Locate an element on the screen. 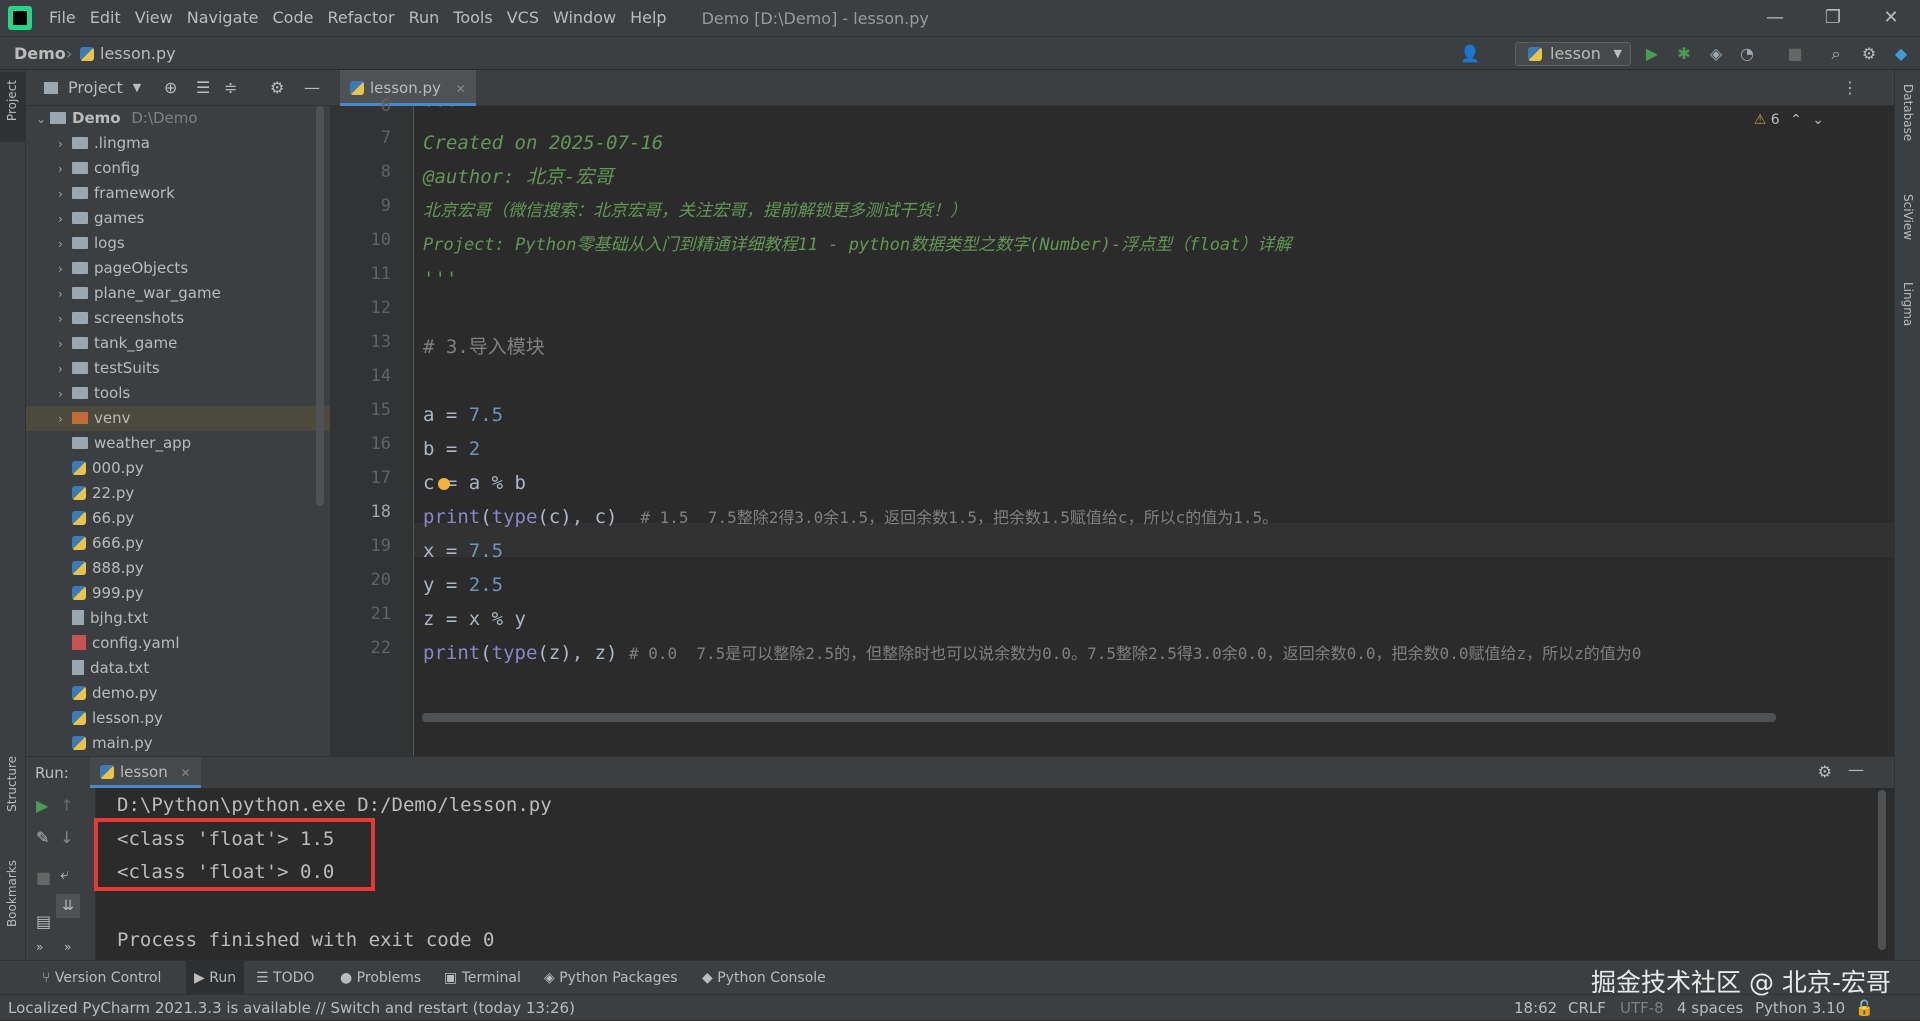  search-icon: ⌕ is located at coordinates (1836, 54).